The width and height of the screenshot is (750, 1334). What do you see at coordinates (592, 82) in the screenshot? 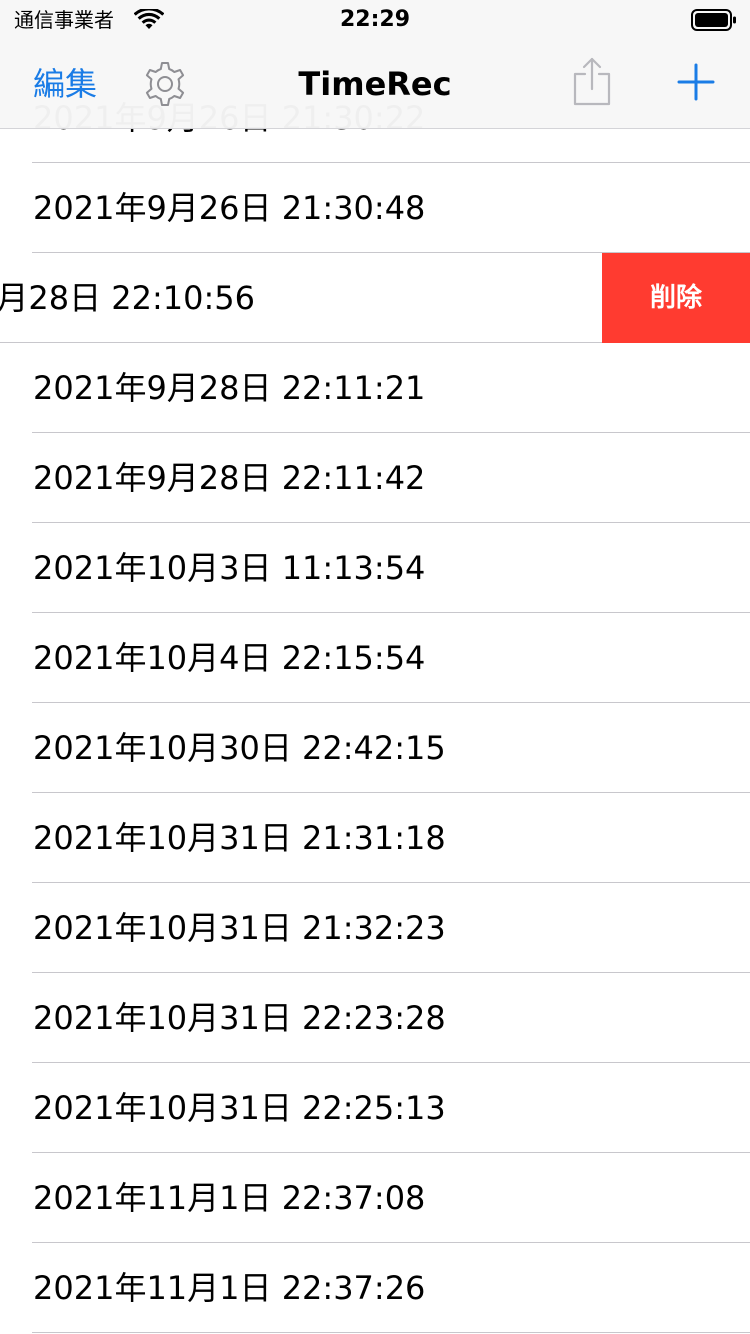
I see `share-icon` at bounding box center [592, 82].